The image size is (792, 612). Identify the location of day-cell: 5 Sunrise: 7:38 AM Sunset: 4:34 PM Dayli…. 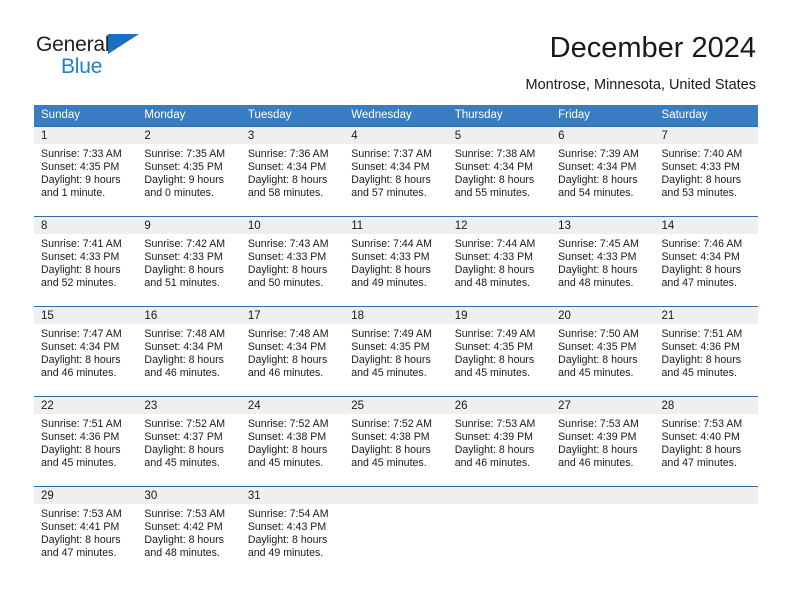
(499, 171).